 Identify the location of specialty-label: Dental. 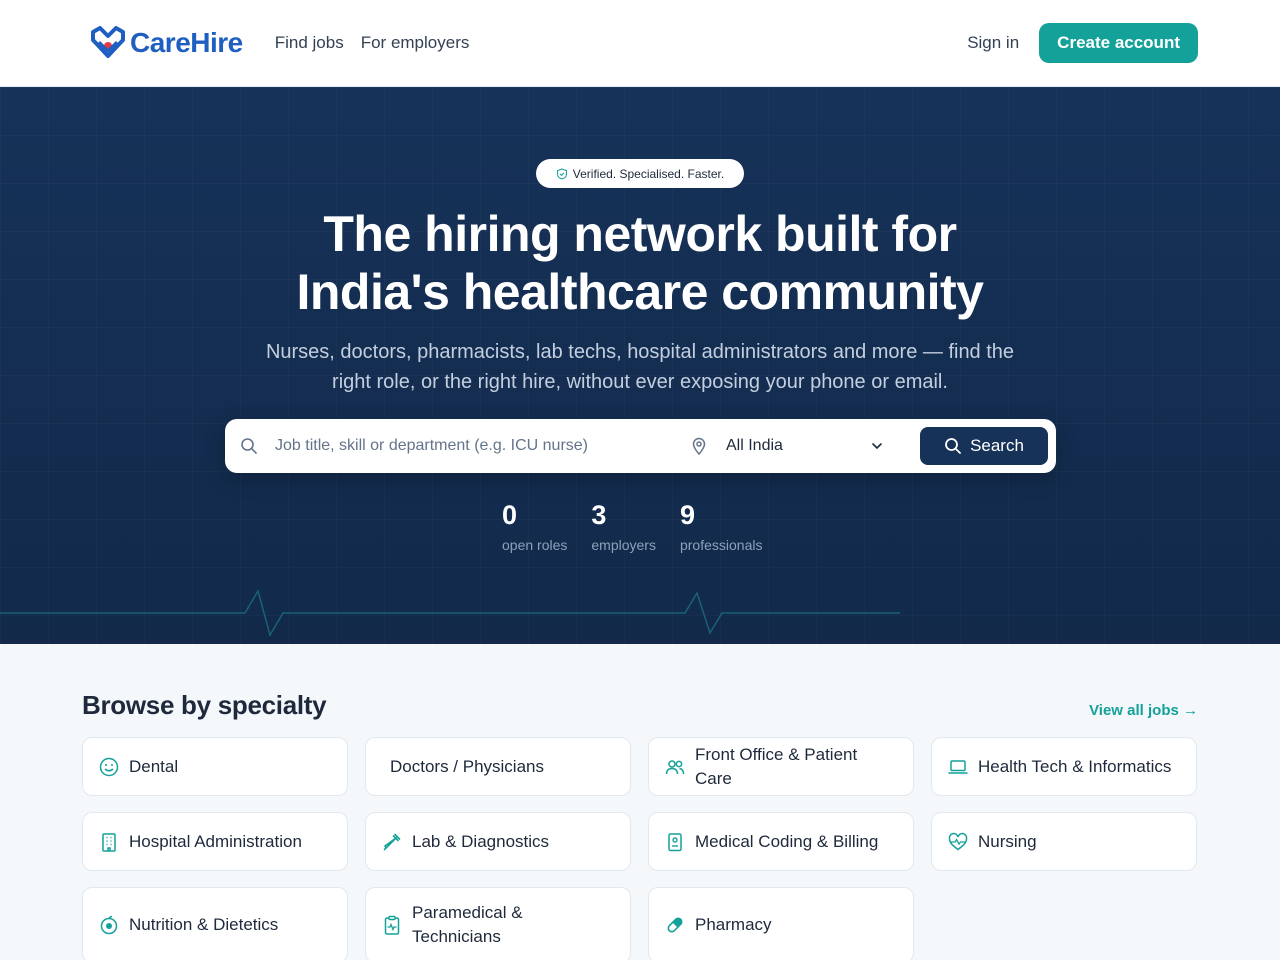
(154, 766).